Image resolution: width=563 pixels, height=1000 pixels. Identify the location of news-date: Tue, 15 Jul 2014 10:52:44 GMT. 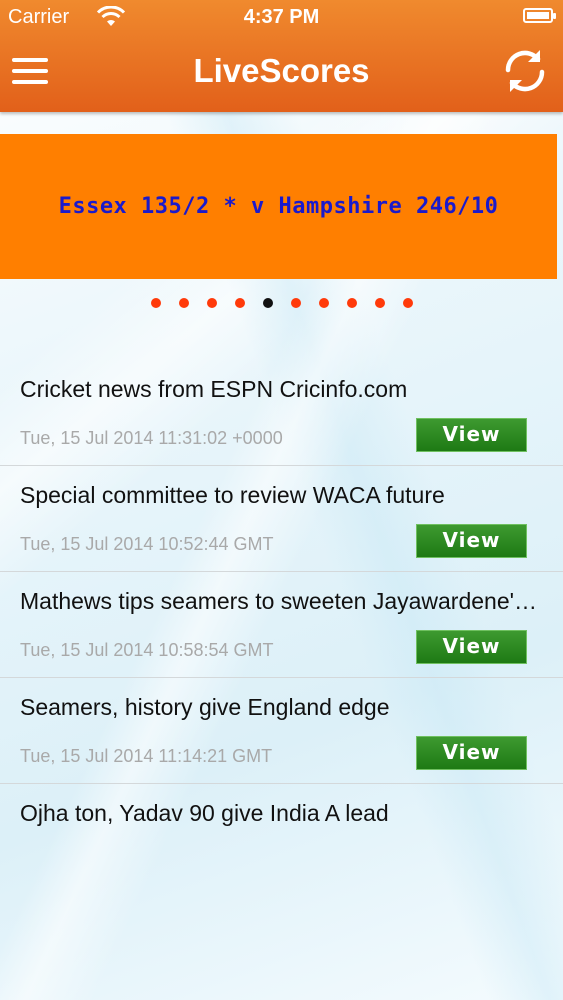
(147, 544).